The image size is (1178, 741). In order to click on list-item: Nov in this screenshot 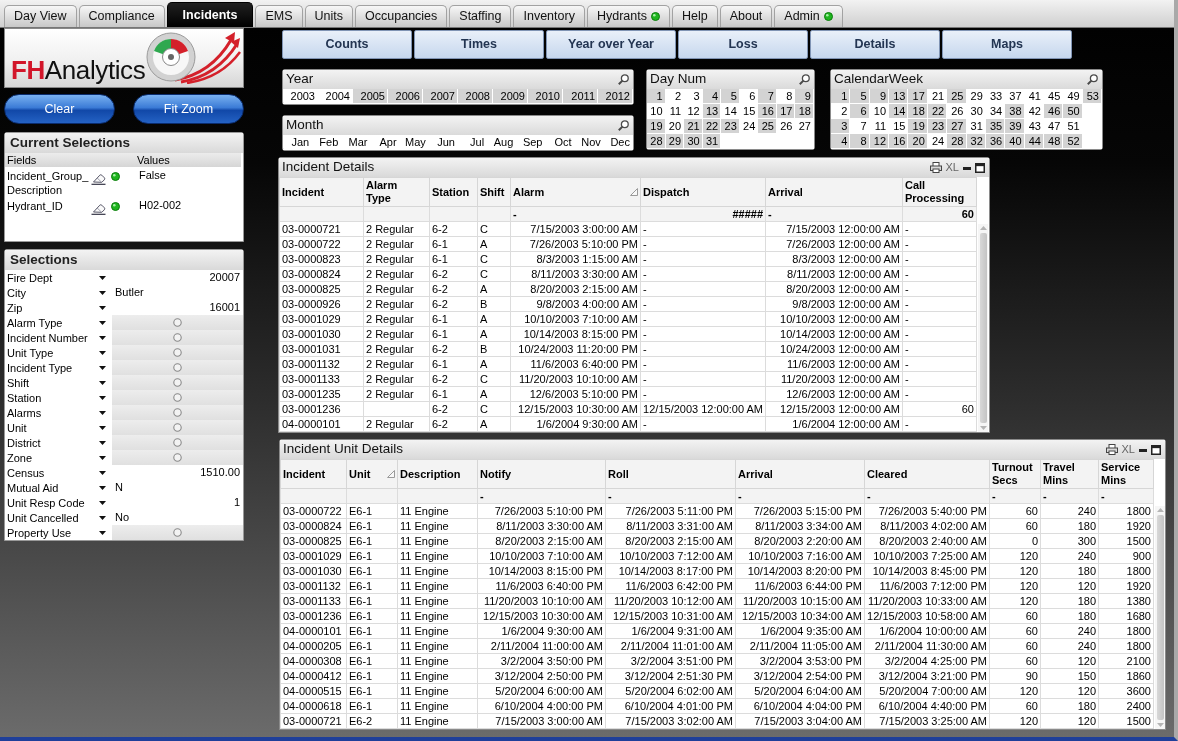, I will do `click(589, 142)`.